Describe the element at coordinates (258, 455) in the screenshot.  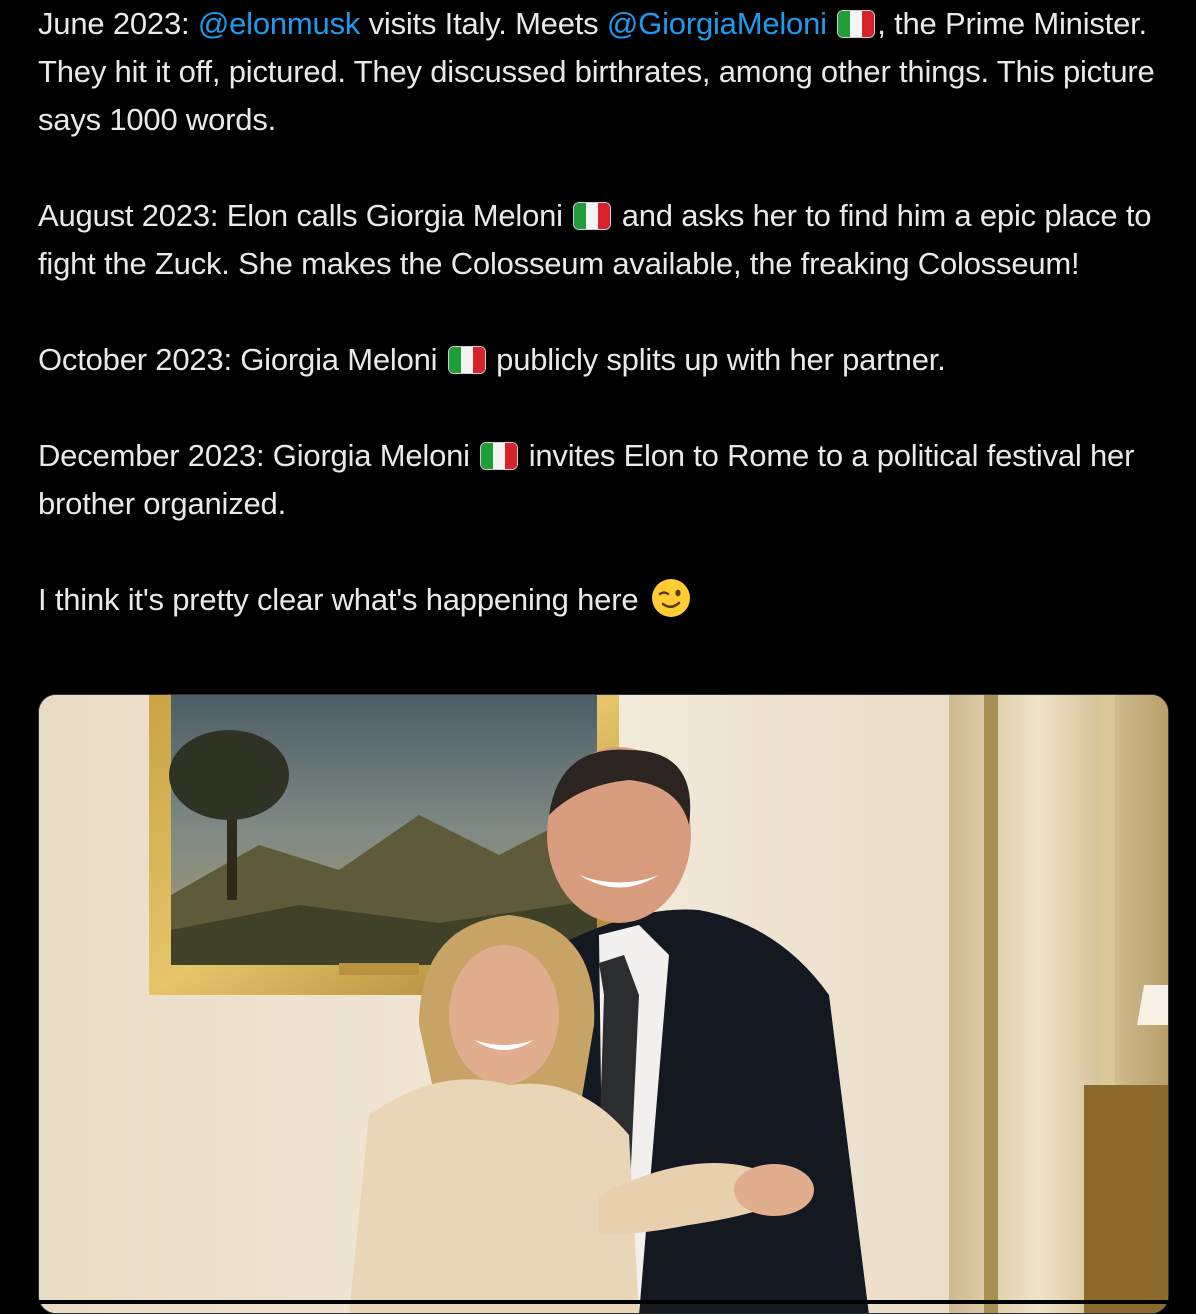
I see `tweet-text-segment: December 2023: Giorgia Meloni` at that location.